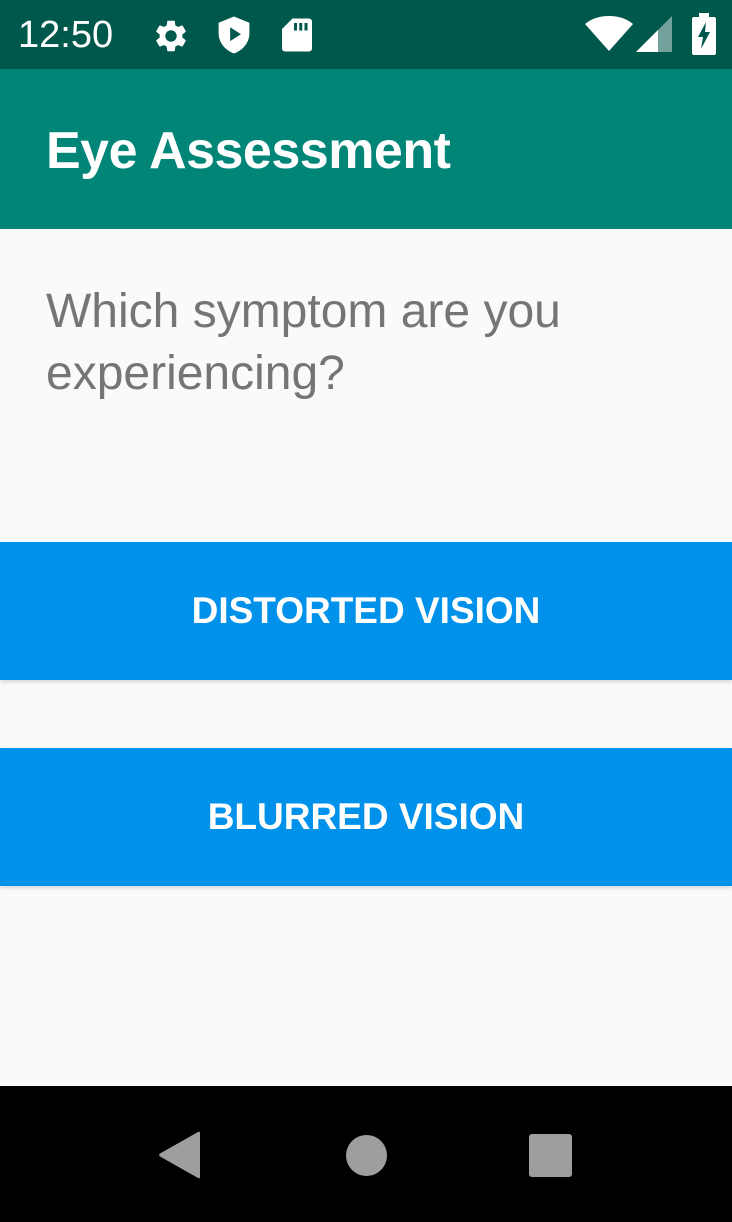  Describe the element at coordinates (550, 1155) in the screenshot. I see `recents-icon` at that location.